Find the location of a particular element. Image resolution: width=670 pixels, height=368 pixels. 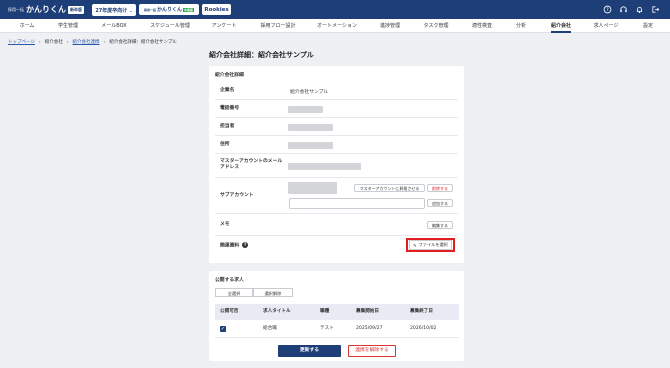

help-circle-icon: ? is located at coordinates (607, 9).